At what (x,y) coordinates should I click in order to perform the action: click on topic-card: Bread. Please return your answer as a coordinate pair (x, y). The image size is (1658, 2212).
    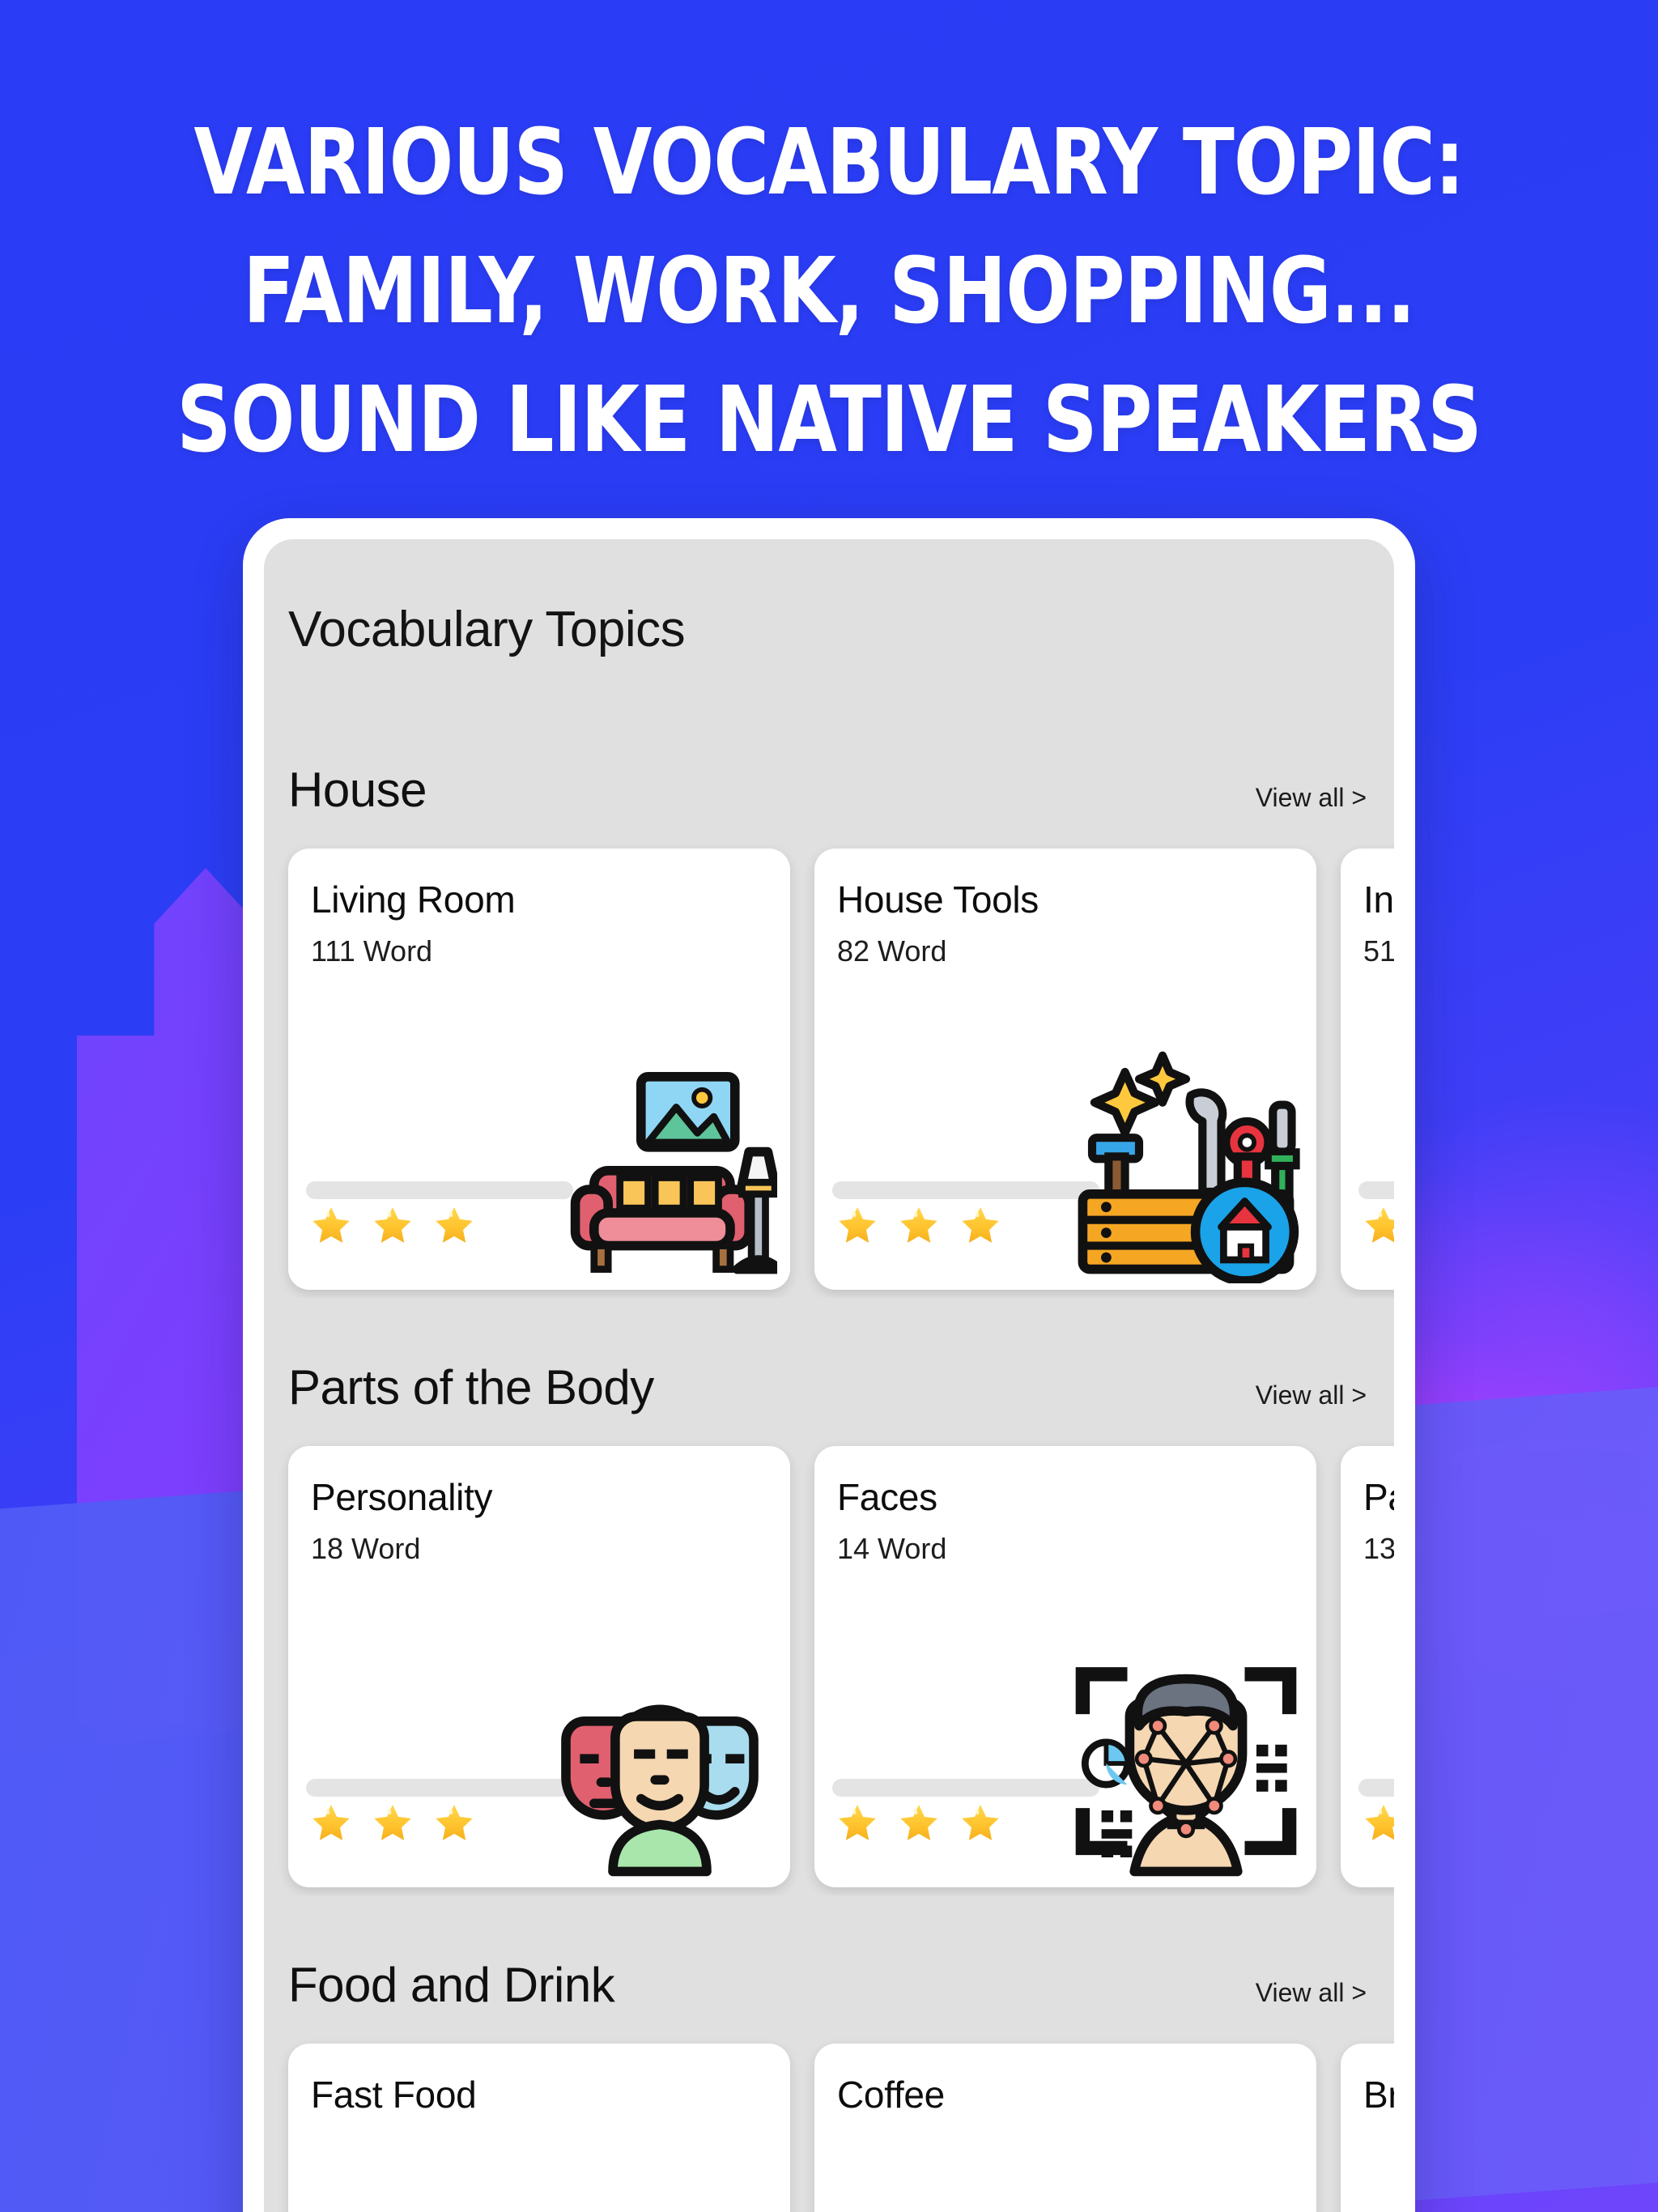
    Looking at the image, I should click on (1367, 2128).